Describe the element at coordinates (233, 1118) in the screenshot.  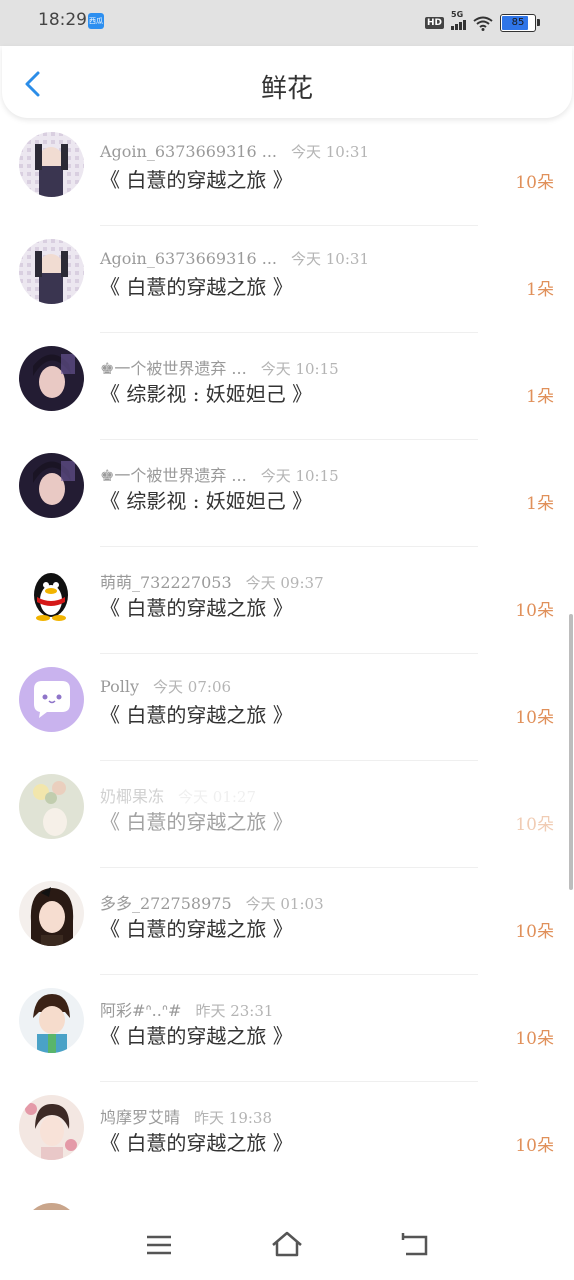
I see `timestamp: 昨天 19:38` at that location.